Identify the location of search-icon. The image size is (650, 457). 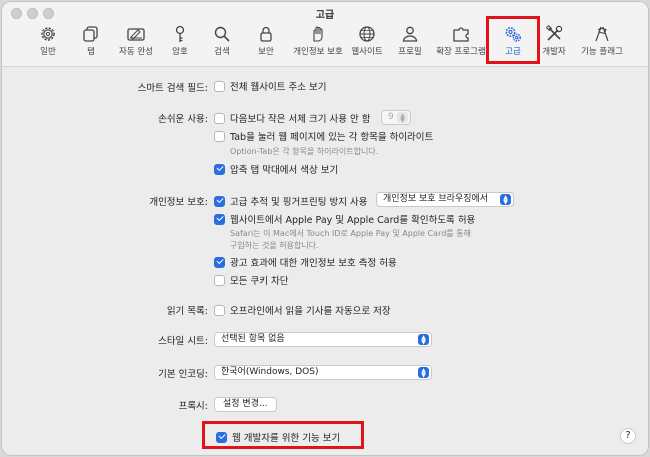
(222, 34).